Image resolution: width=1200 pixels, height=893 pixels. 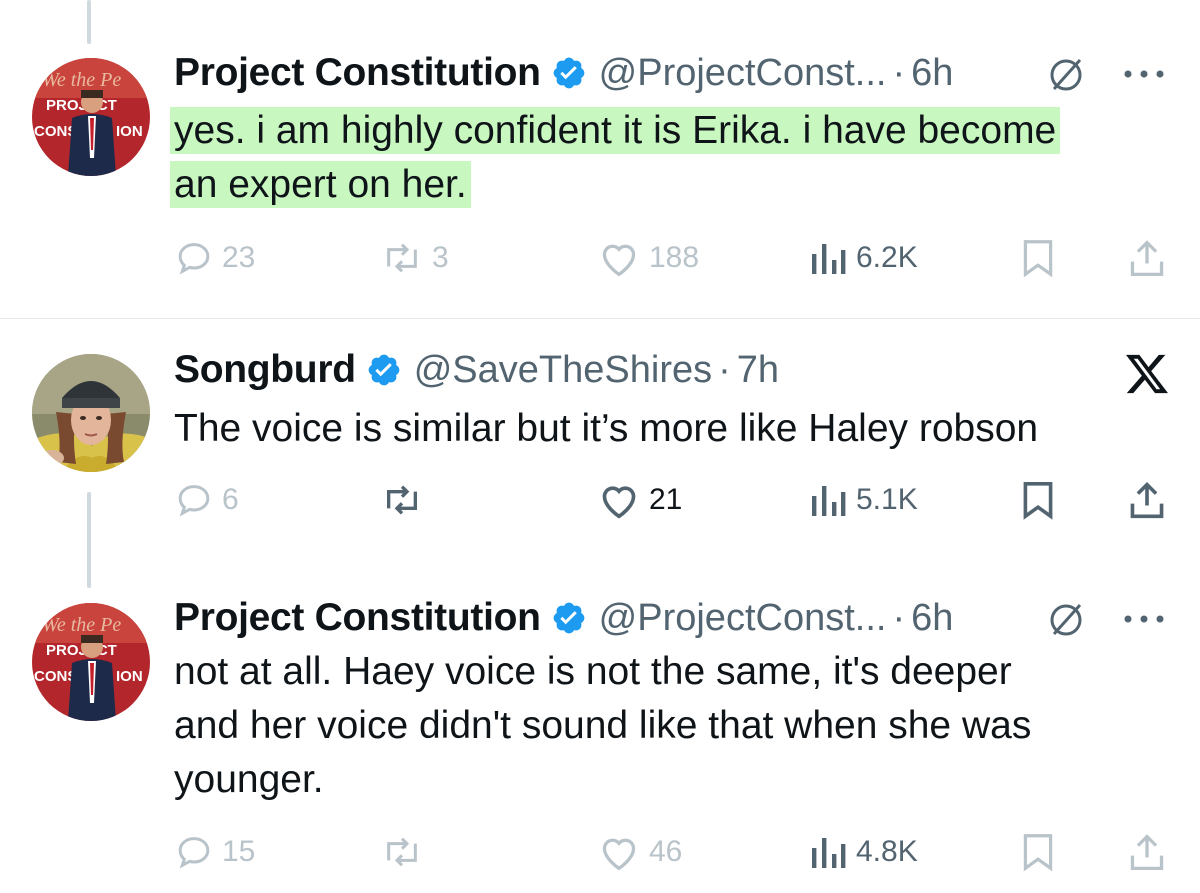 I want to click on action-bar: 15 46 4.8K, so click(x=600, y=852).